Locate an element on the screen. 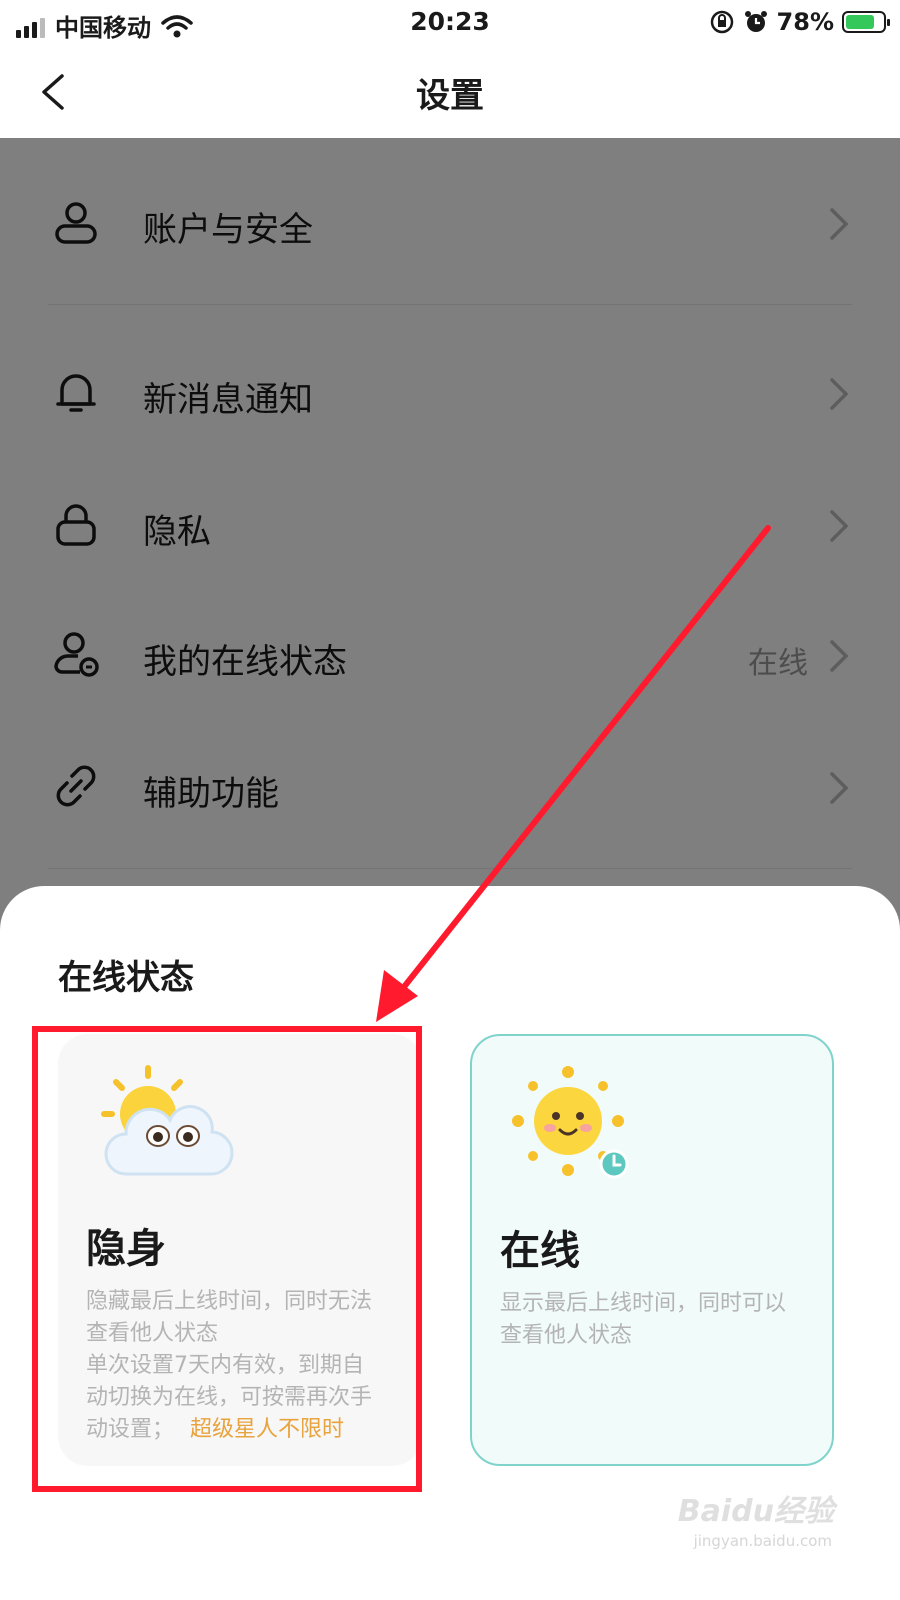 Image resolution: width=900 pixels, height=1600 pixels. status-bar: 中国移动 20:23 78% is located at coordinates (450, 23).